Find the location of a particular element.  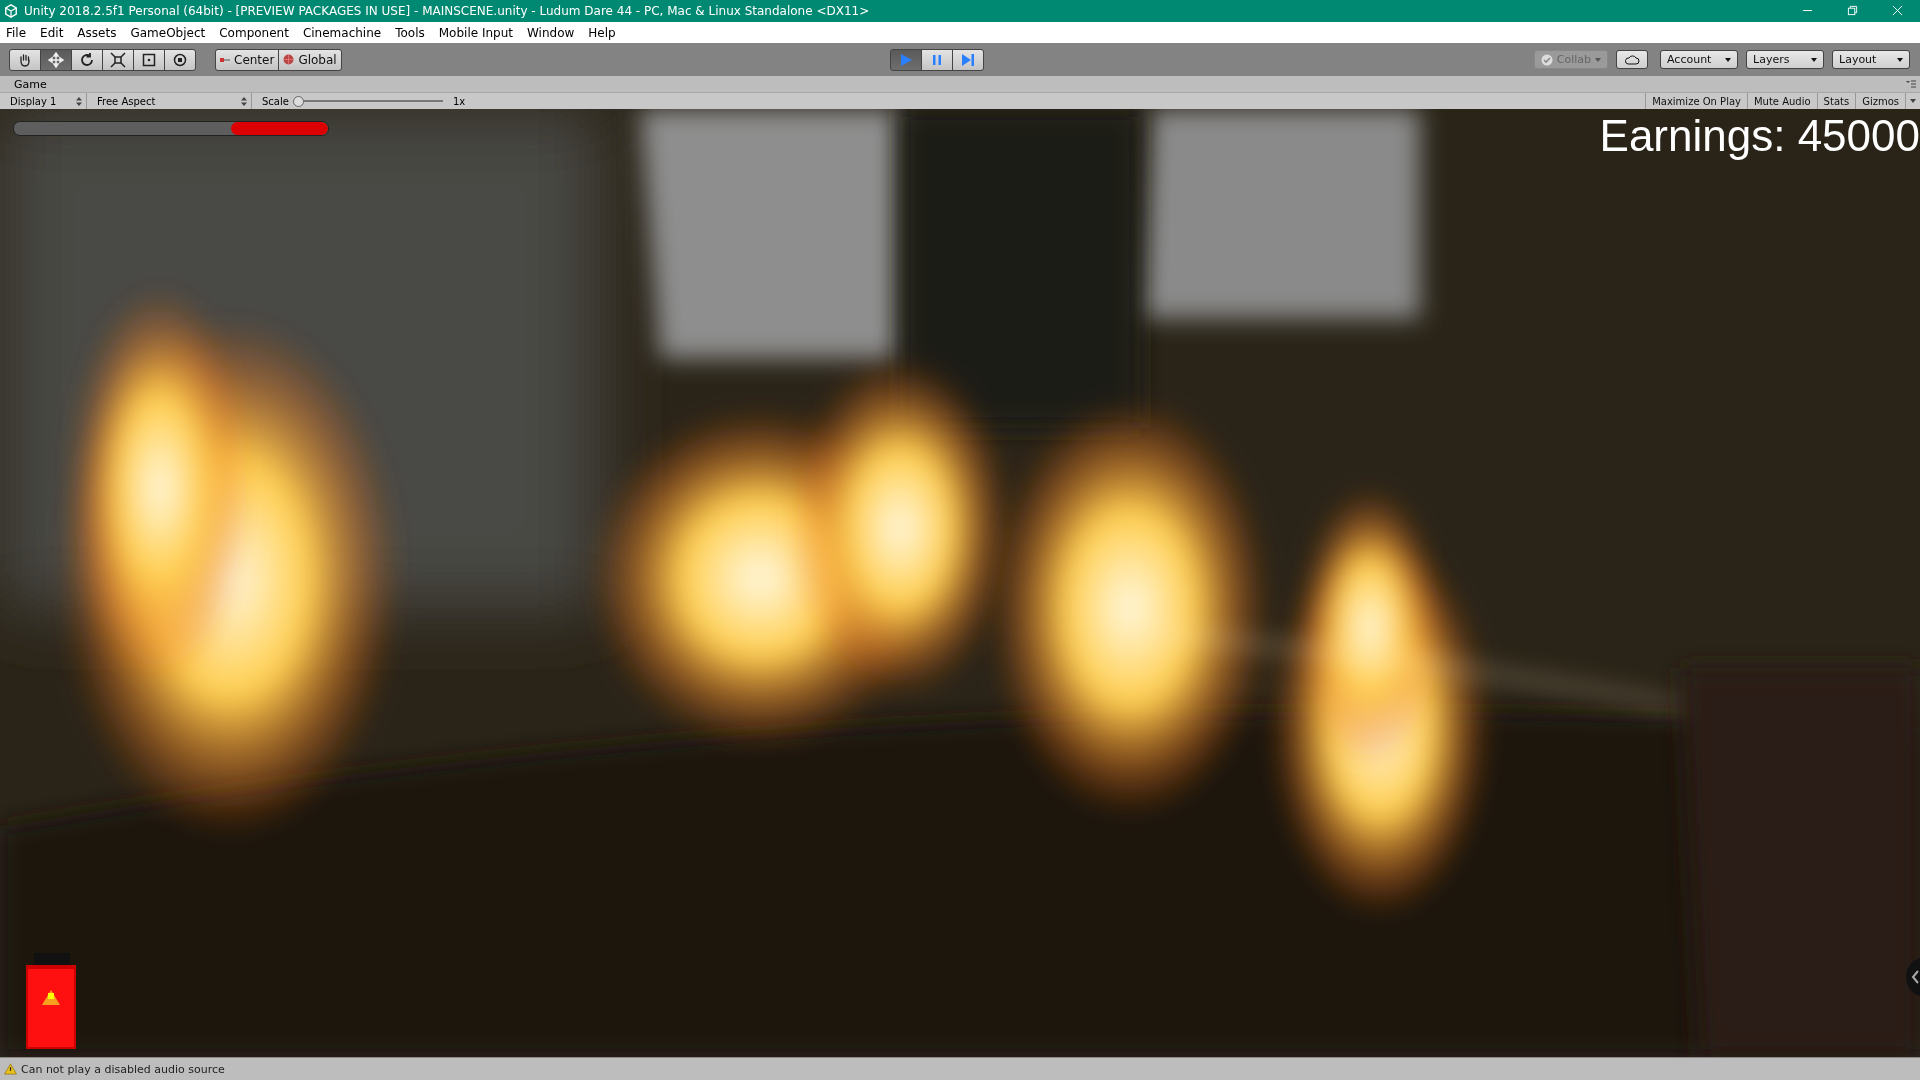

step-icon is located at coordinates (968, 59).